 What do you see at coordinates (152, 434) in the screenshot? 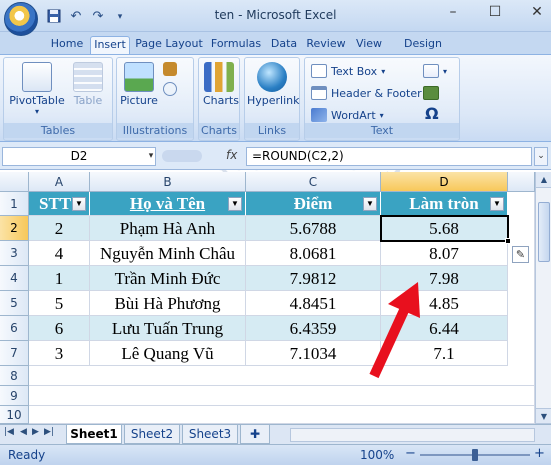
I see `sheet-tab-2: Sheet2` at bounding box center [152, 434].